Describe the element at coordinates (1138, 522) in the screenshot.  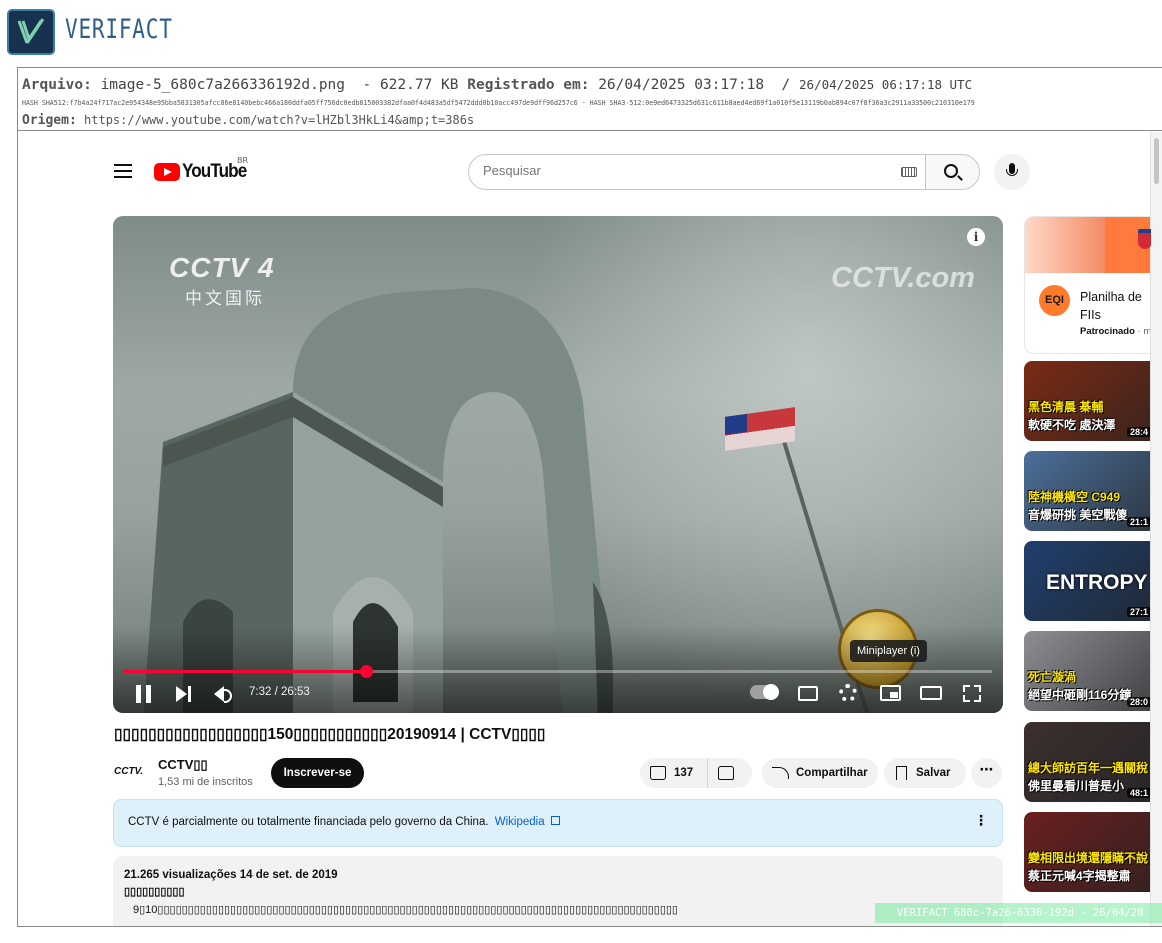
I see `video-duration-badge: 21:1` at that location.